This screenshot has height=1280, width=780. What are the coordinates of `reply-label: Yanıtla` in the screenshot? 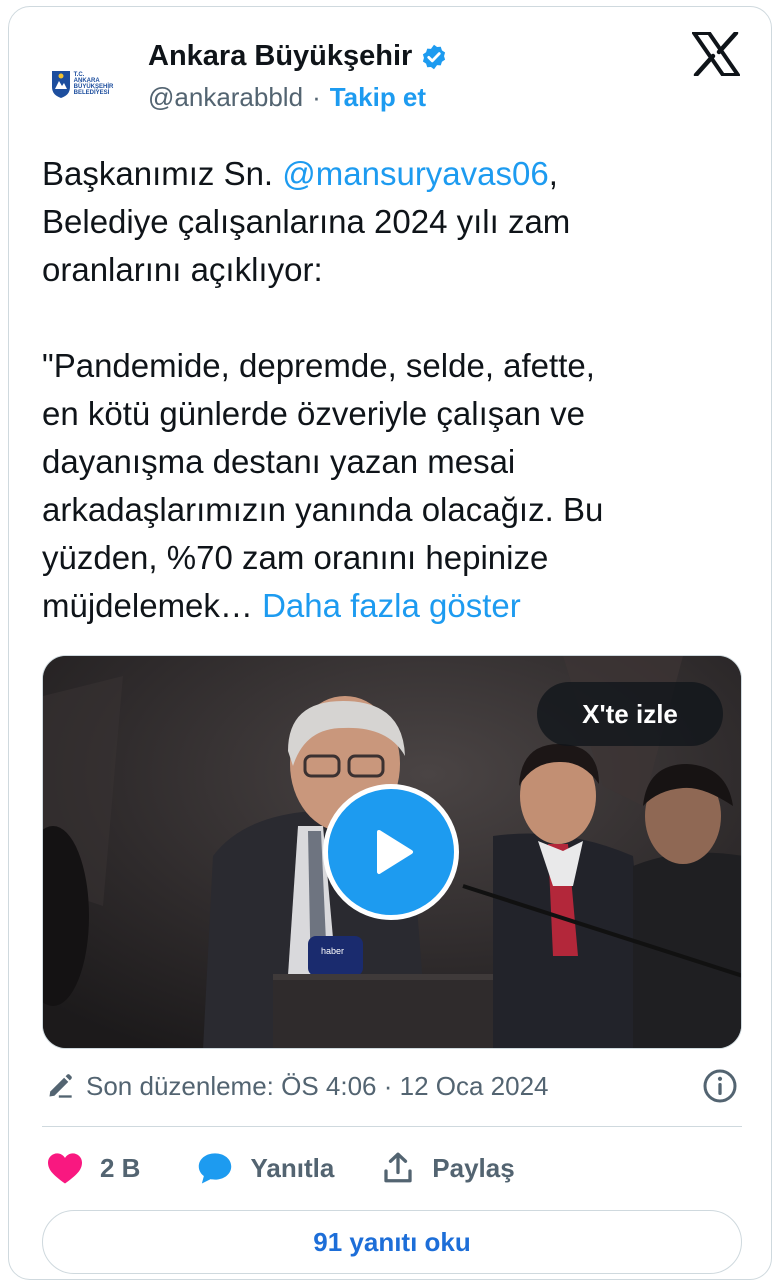 It's located at (292, 1167).